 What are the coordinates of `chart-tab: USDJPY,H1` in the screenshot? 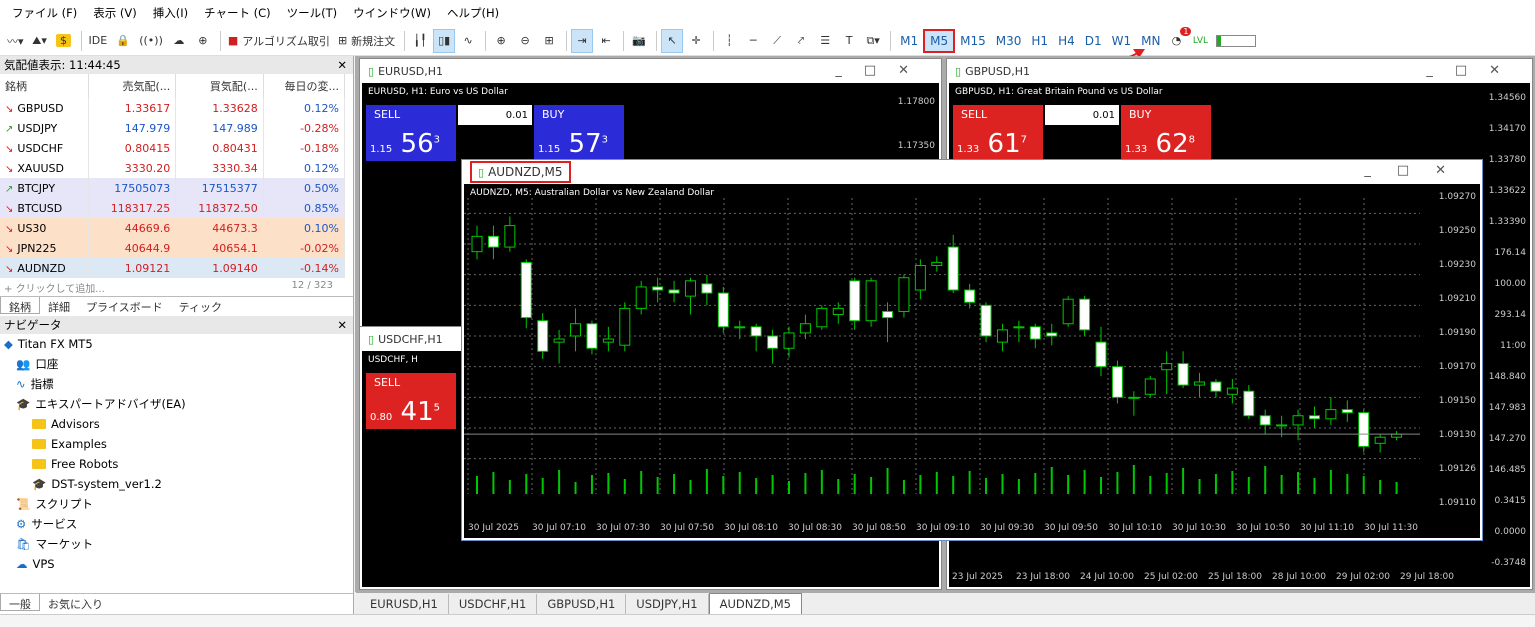 It's located at (667, 603).